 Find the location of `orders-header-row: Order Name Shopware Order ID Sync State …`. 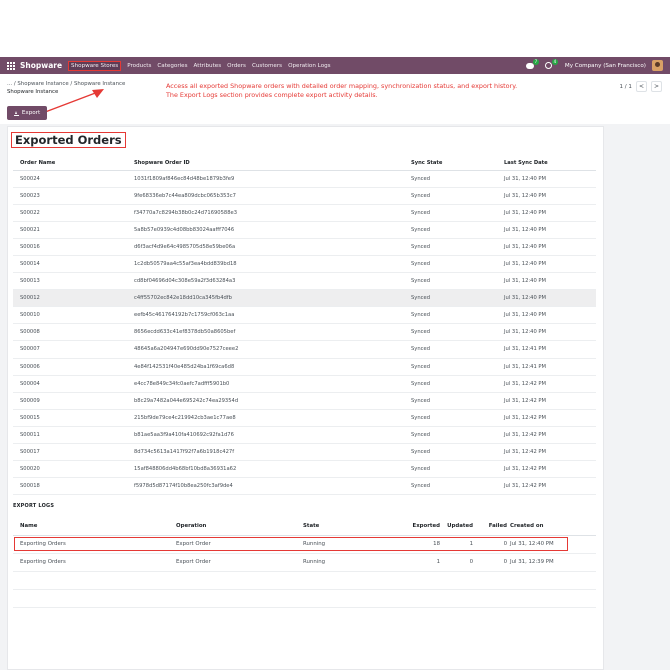

orders-header-row: Order Name Shopware Order ID Sync State … is located at coordinates (304, 163).